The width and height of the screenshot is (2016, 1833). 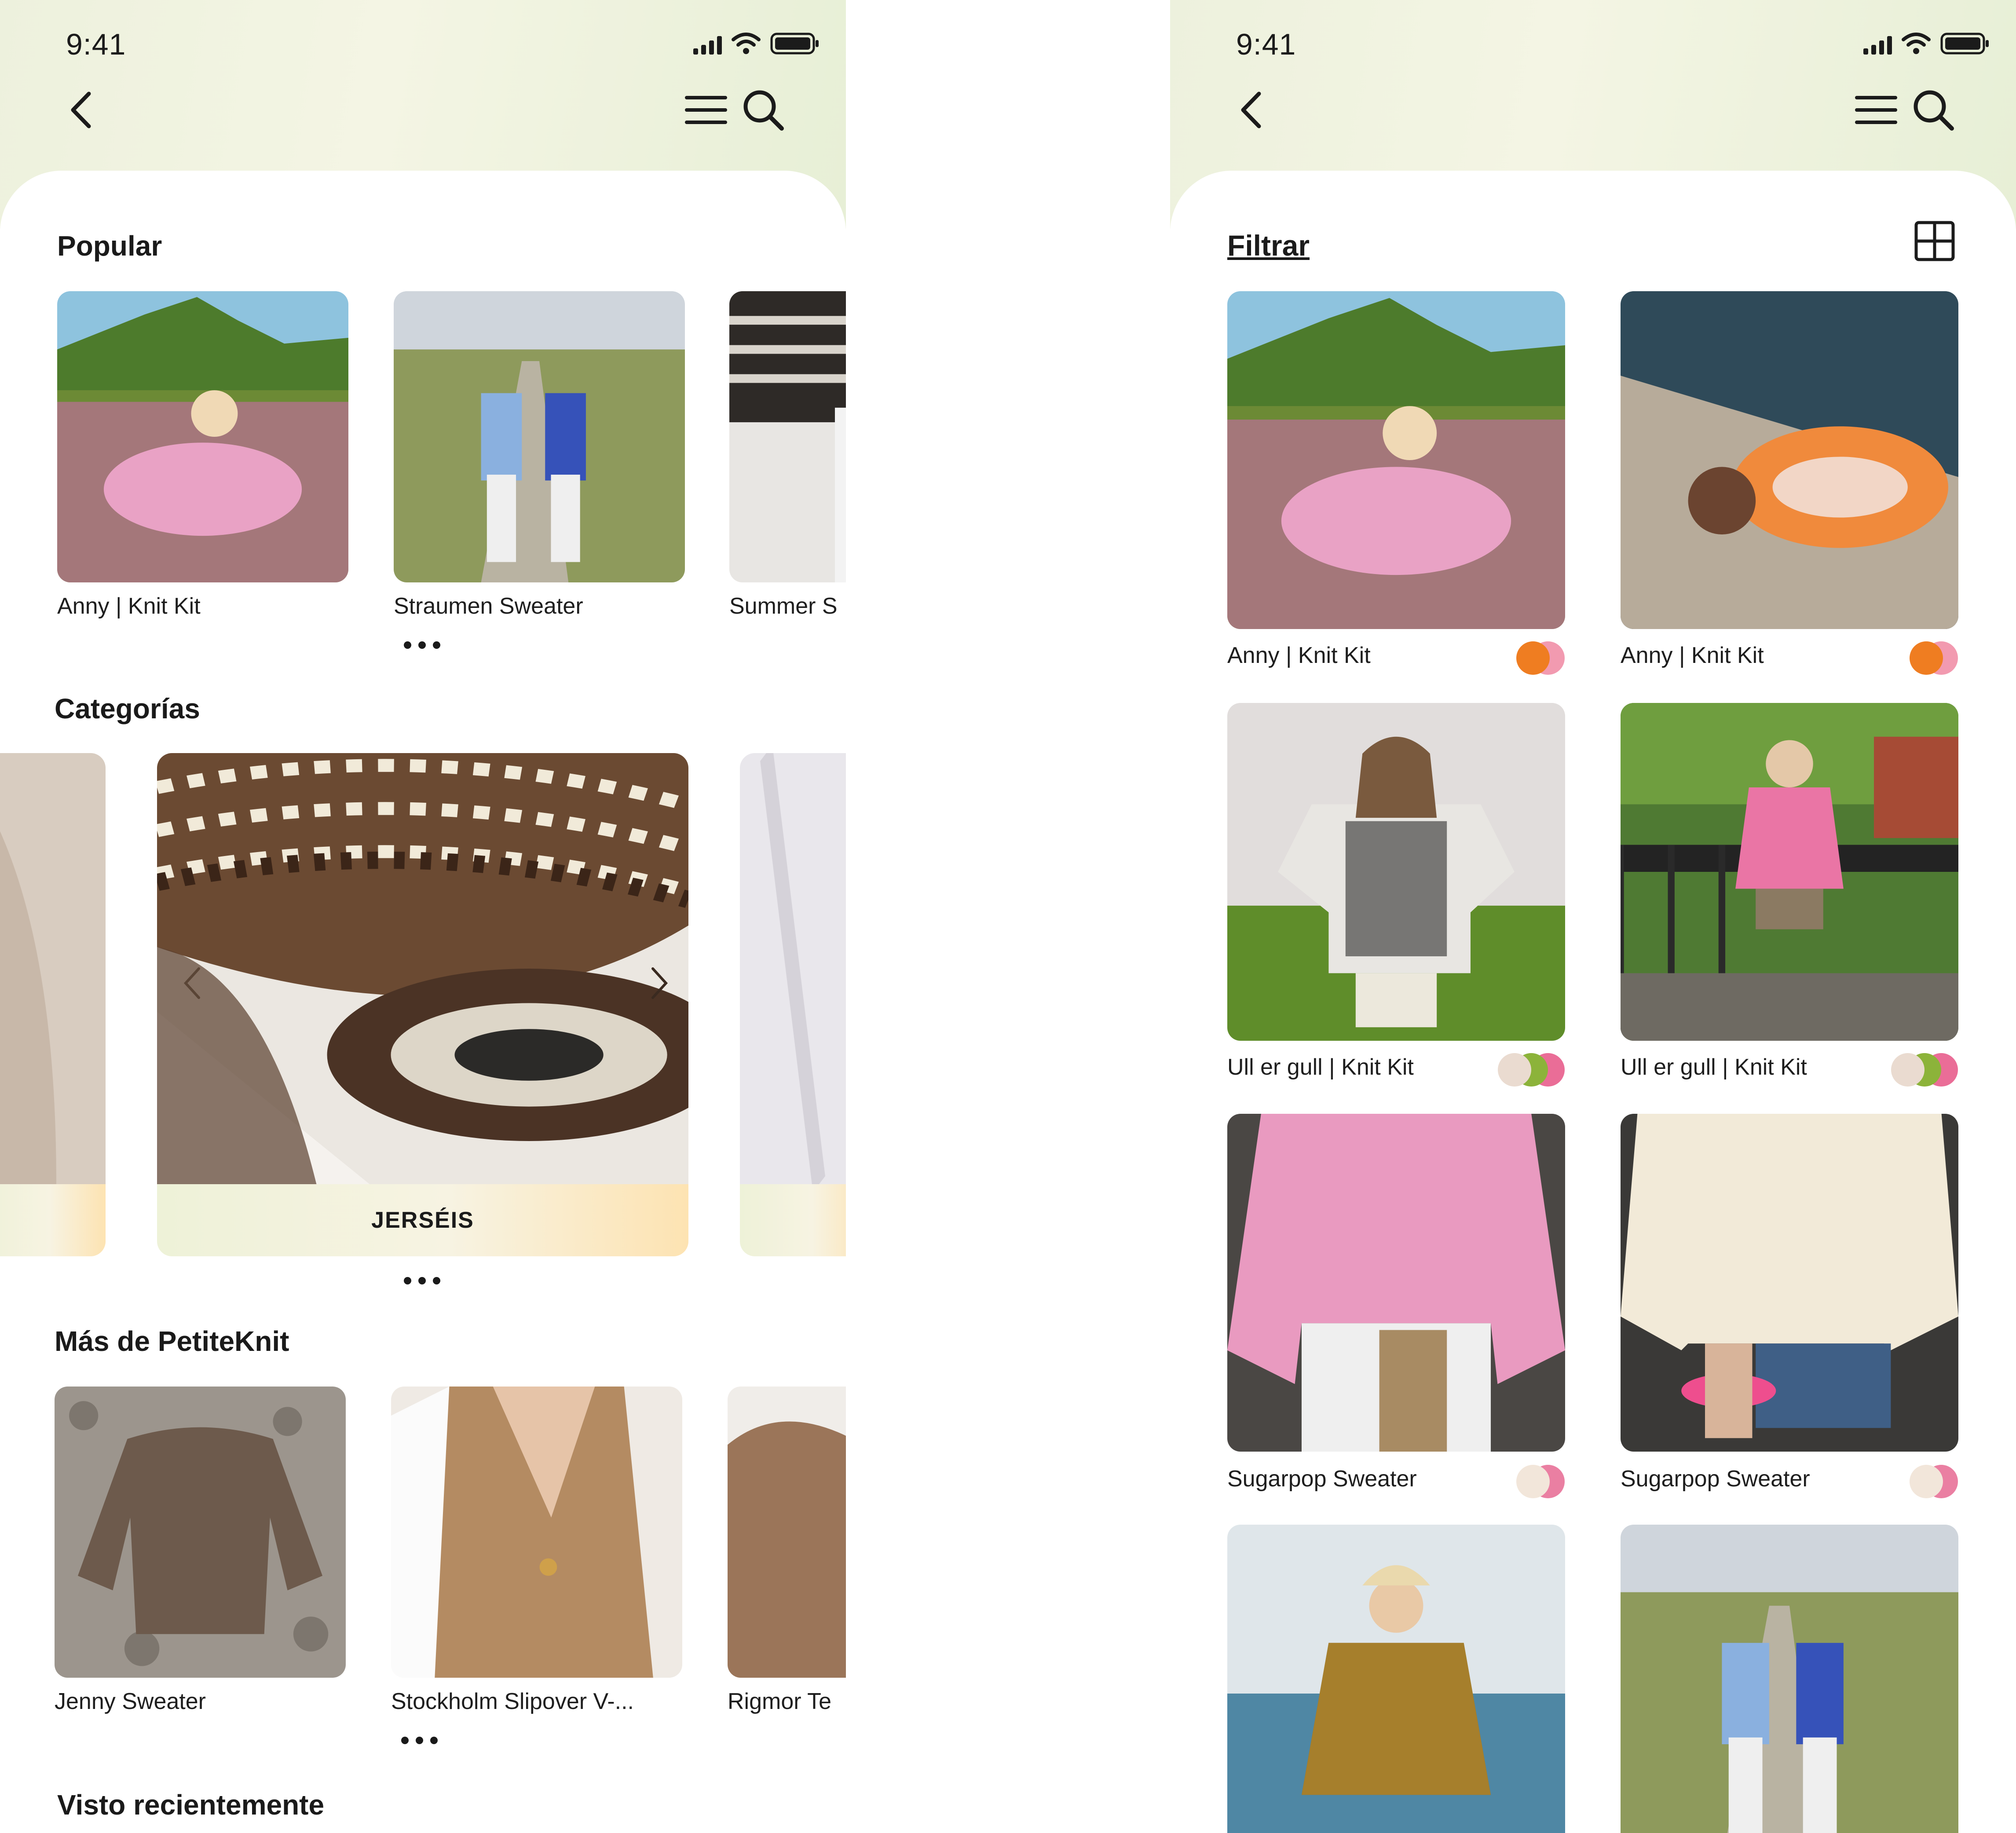 I want to click on category-card-next, so click(x=793, y=1004).